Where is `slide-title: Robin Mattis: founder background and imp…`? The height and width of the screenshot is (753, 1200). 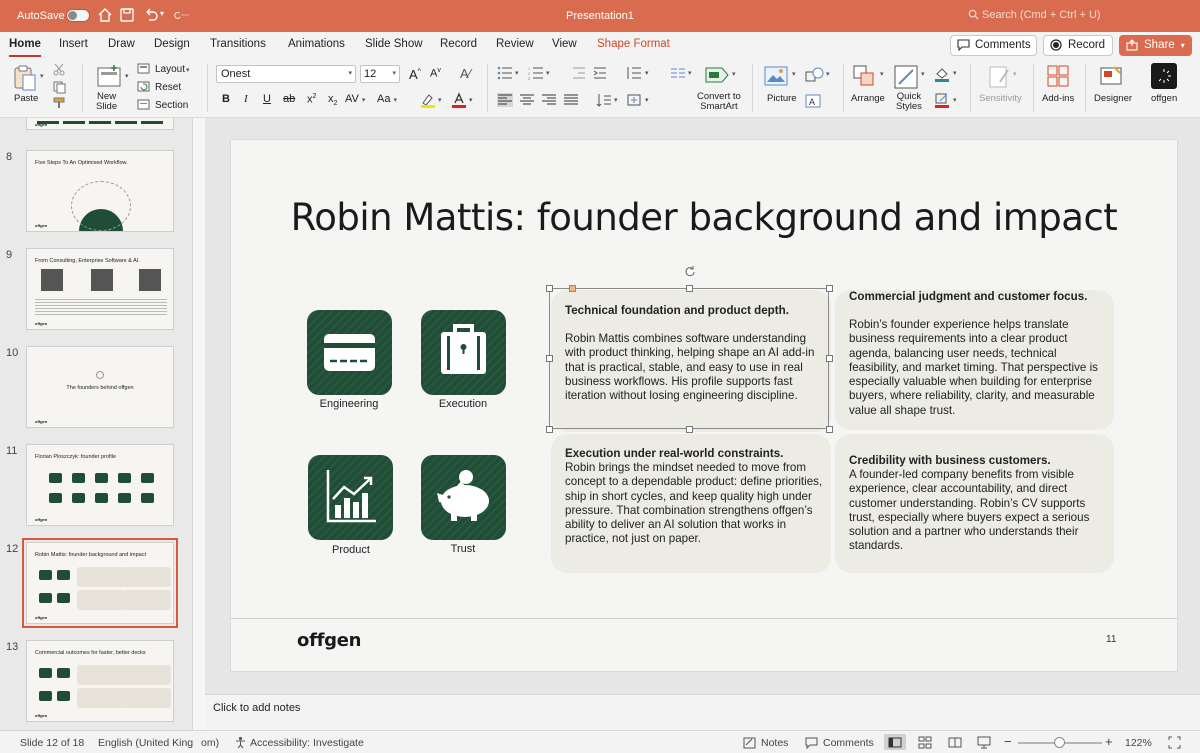
slide-title: Robin Mattis: founder background and imp… is located at coordinates (704, 217).